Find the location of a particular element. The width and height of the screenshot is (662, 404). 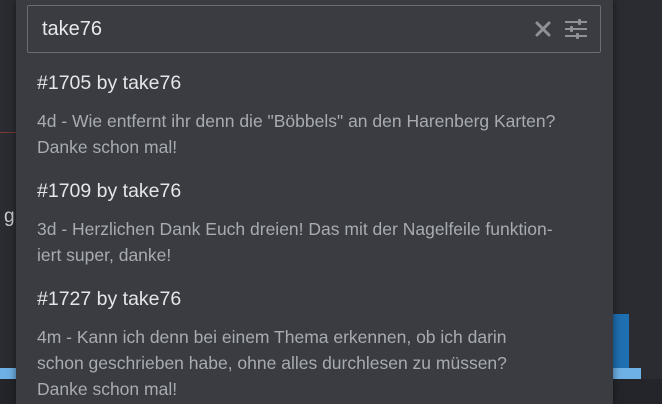

background-divider is located at coordinates (8, 132).